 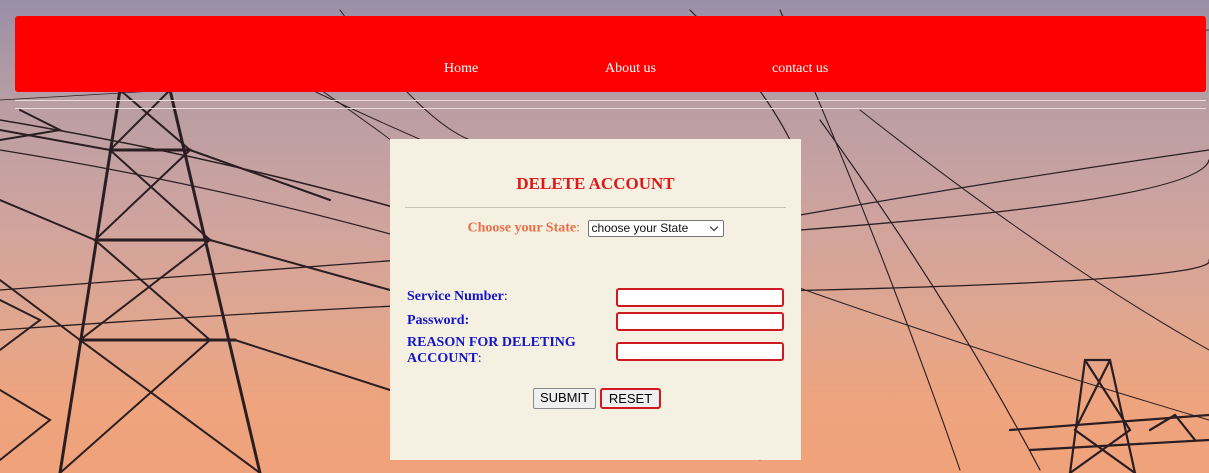 What do you see at coordinates (491, 351) in the screenshot?
I see `reason-label: REASON FOR DELETING ACCOUNT:` at bounding box center [491, 351].